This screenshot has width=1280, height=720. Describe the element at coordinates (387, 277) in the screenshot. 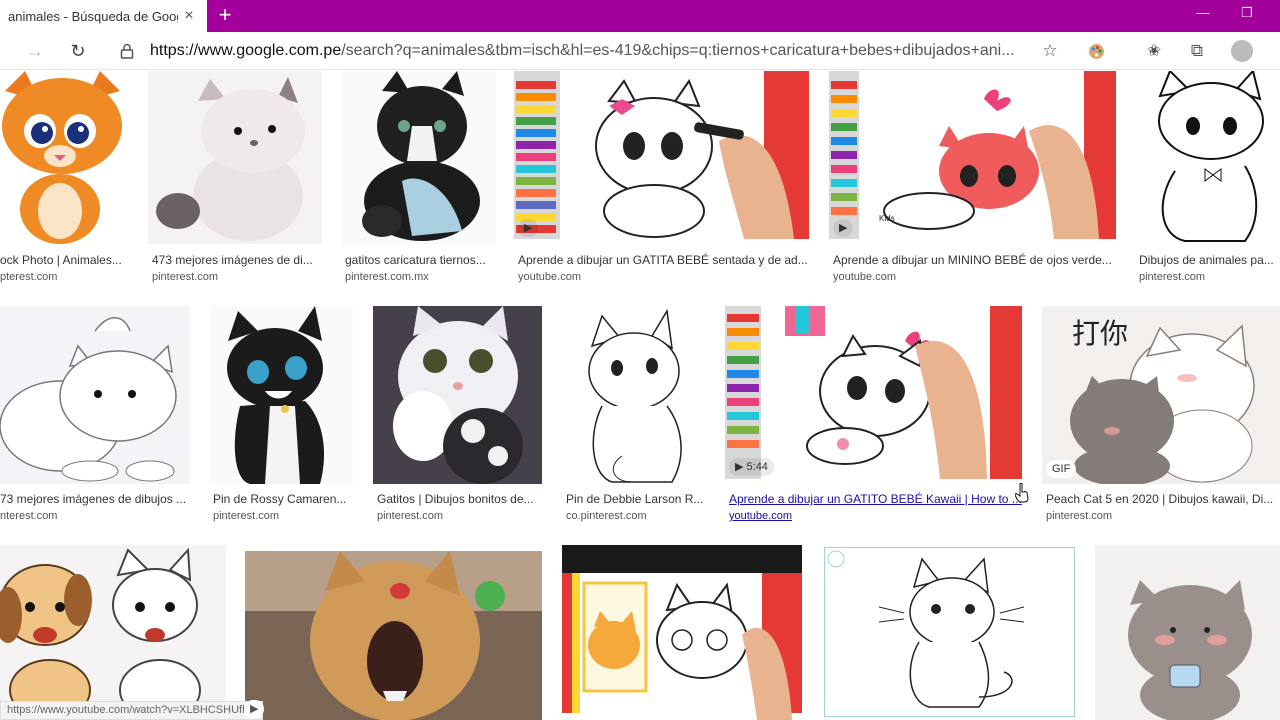

I see `result-source: pinterest.com.mx` at that location.